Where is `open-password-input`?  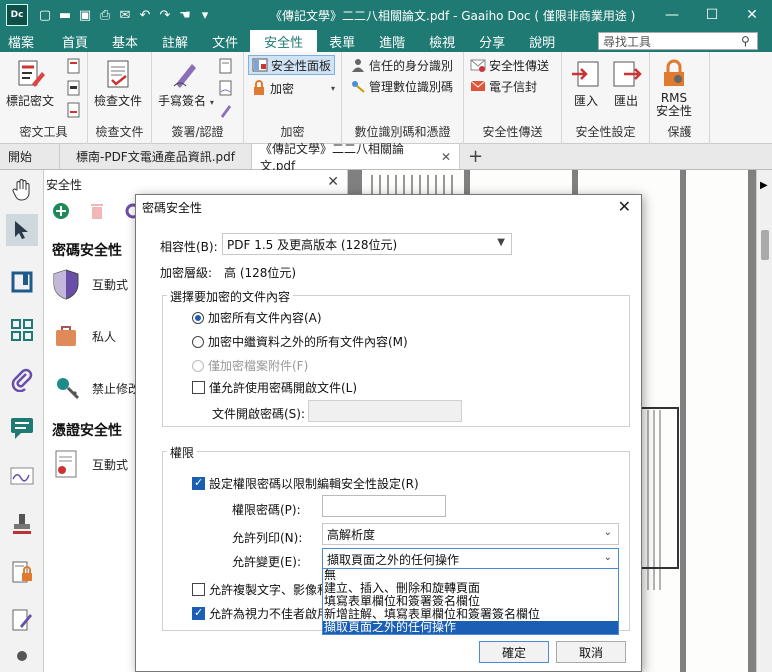 open-password-input is located at coordinates (385, 411).